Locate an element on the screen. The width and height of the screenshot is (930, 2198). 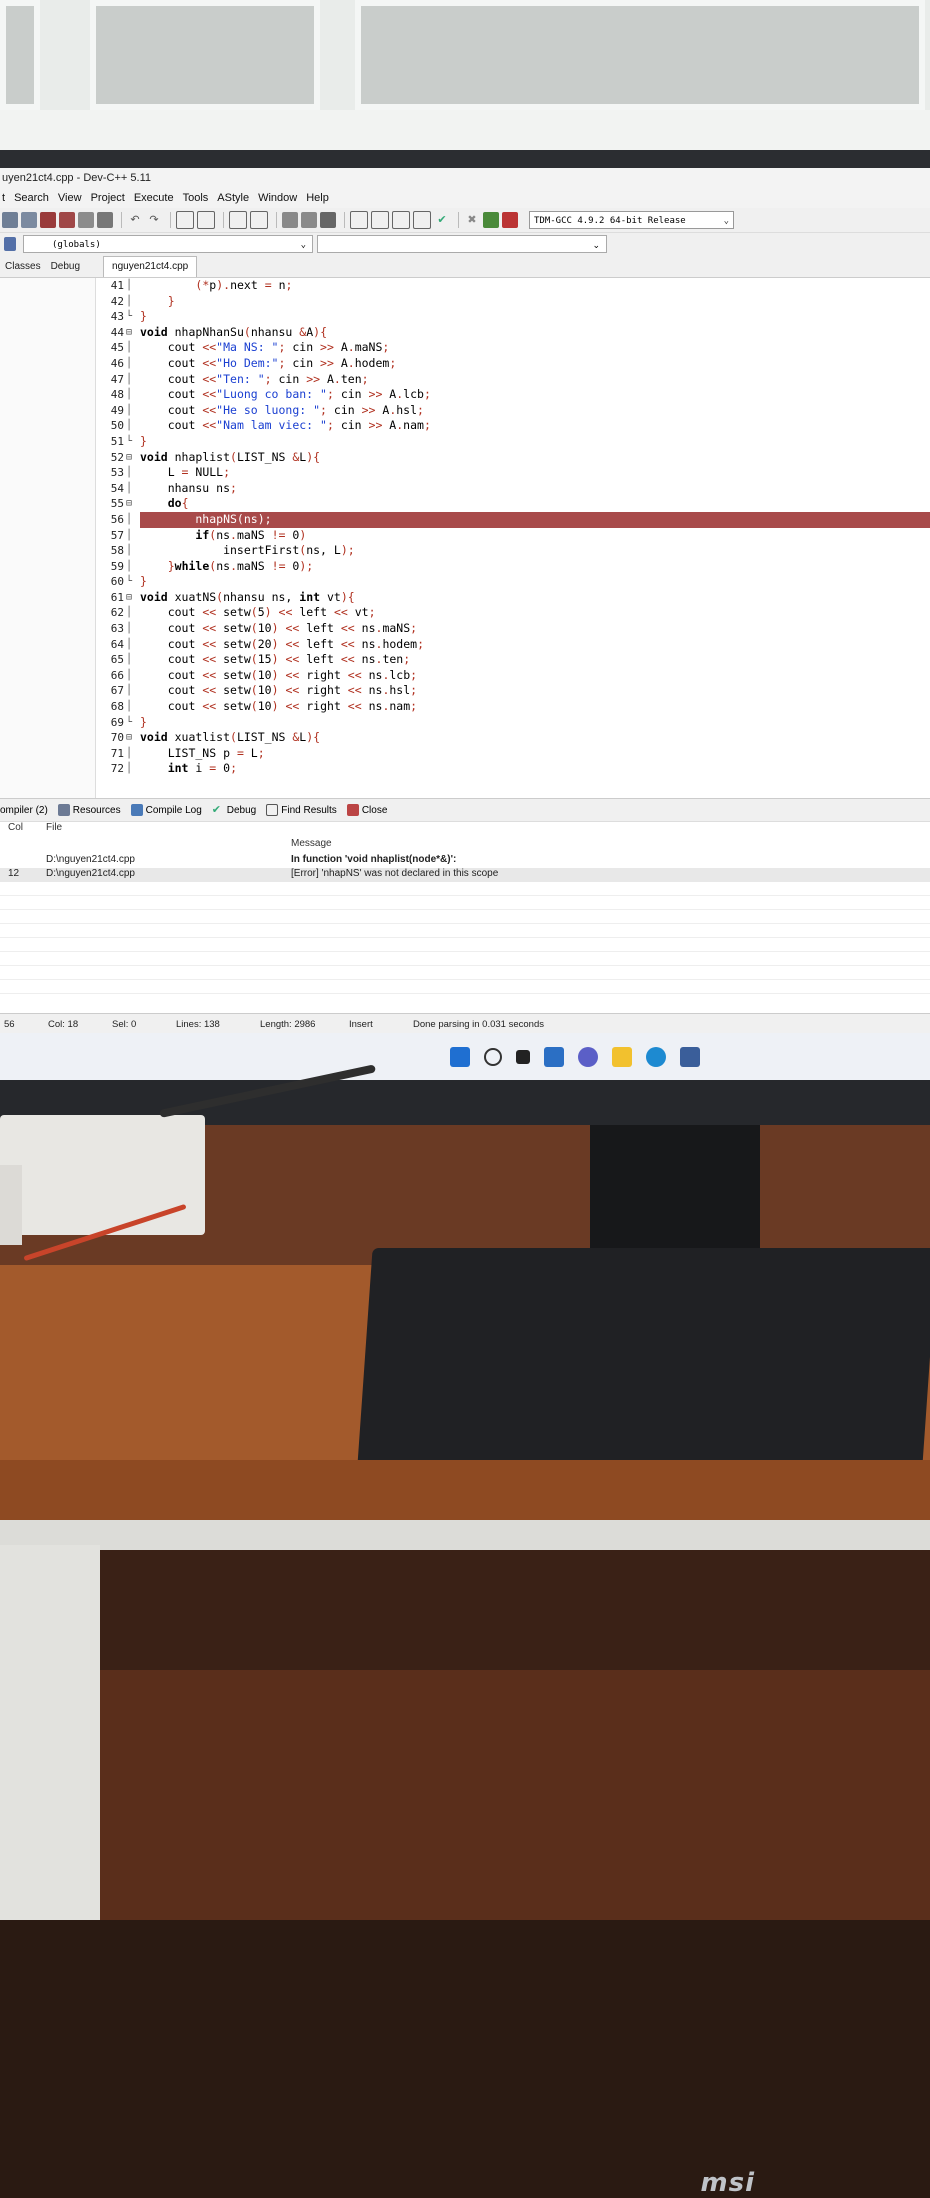
compiler-select: TDM-GCC 4.9.2 64-bit Release ⌄ is located at coordinates (631, 220).